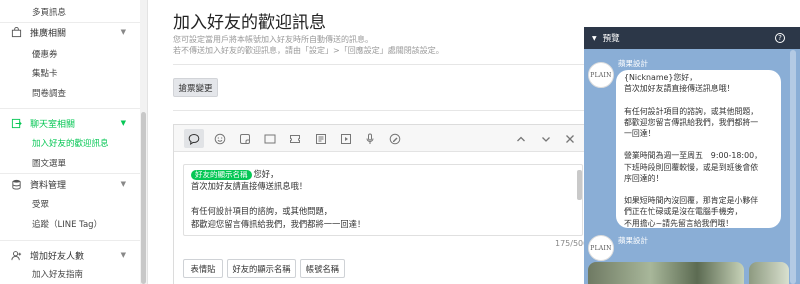 The image size is (800, 284). Describe the element at coordinates (70, 93) in the screenshot. I see `sidebar-item-survey: 問卷調查` at that location.